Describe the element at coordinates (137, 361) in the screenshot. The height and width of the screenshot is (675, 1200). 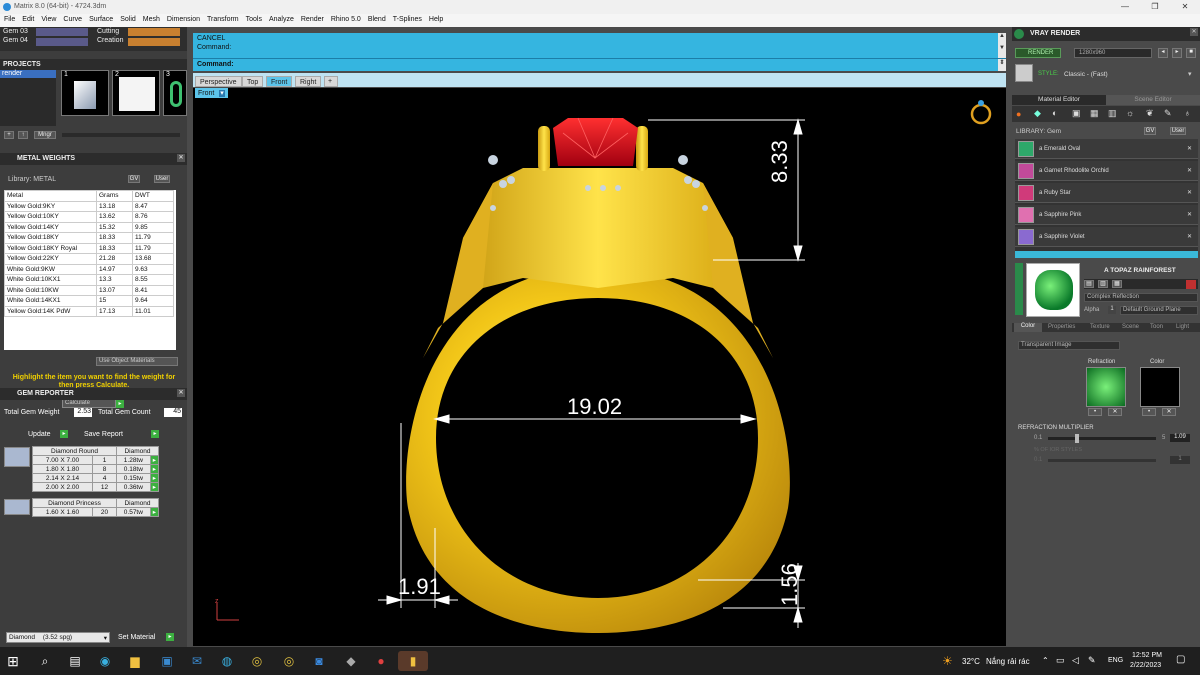
I see `use-object-materials-select: Use Object Materials` at that location.